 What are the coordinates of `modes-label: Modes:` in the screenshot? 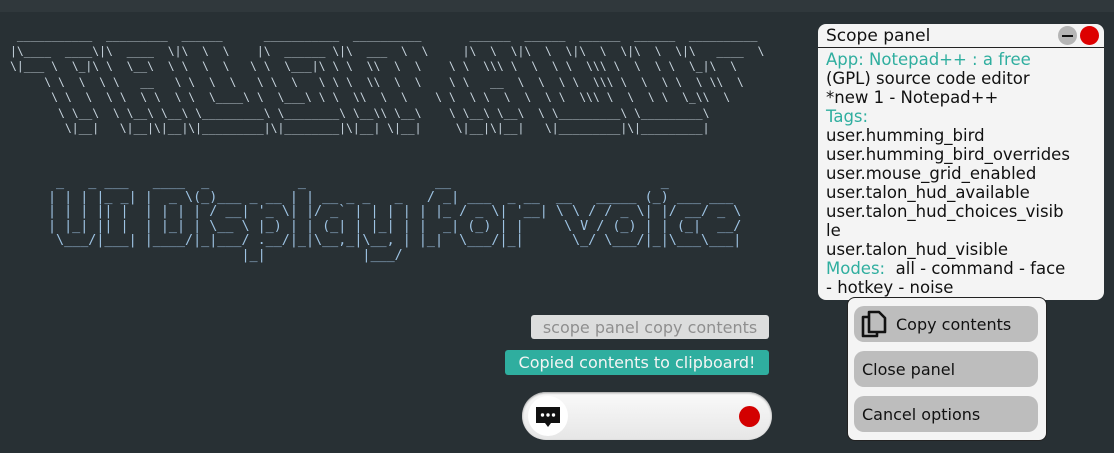 It's located at (856, 268).